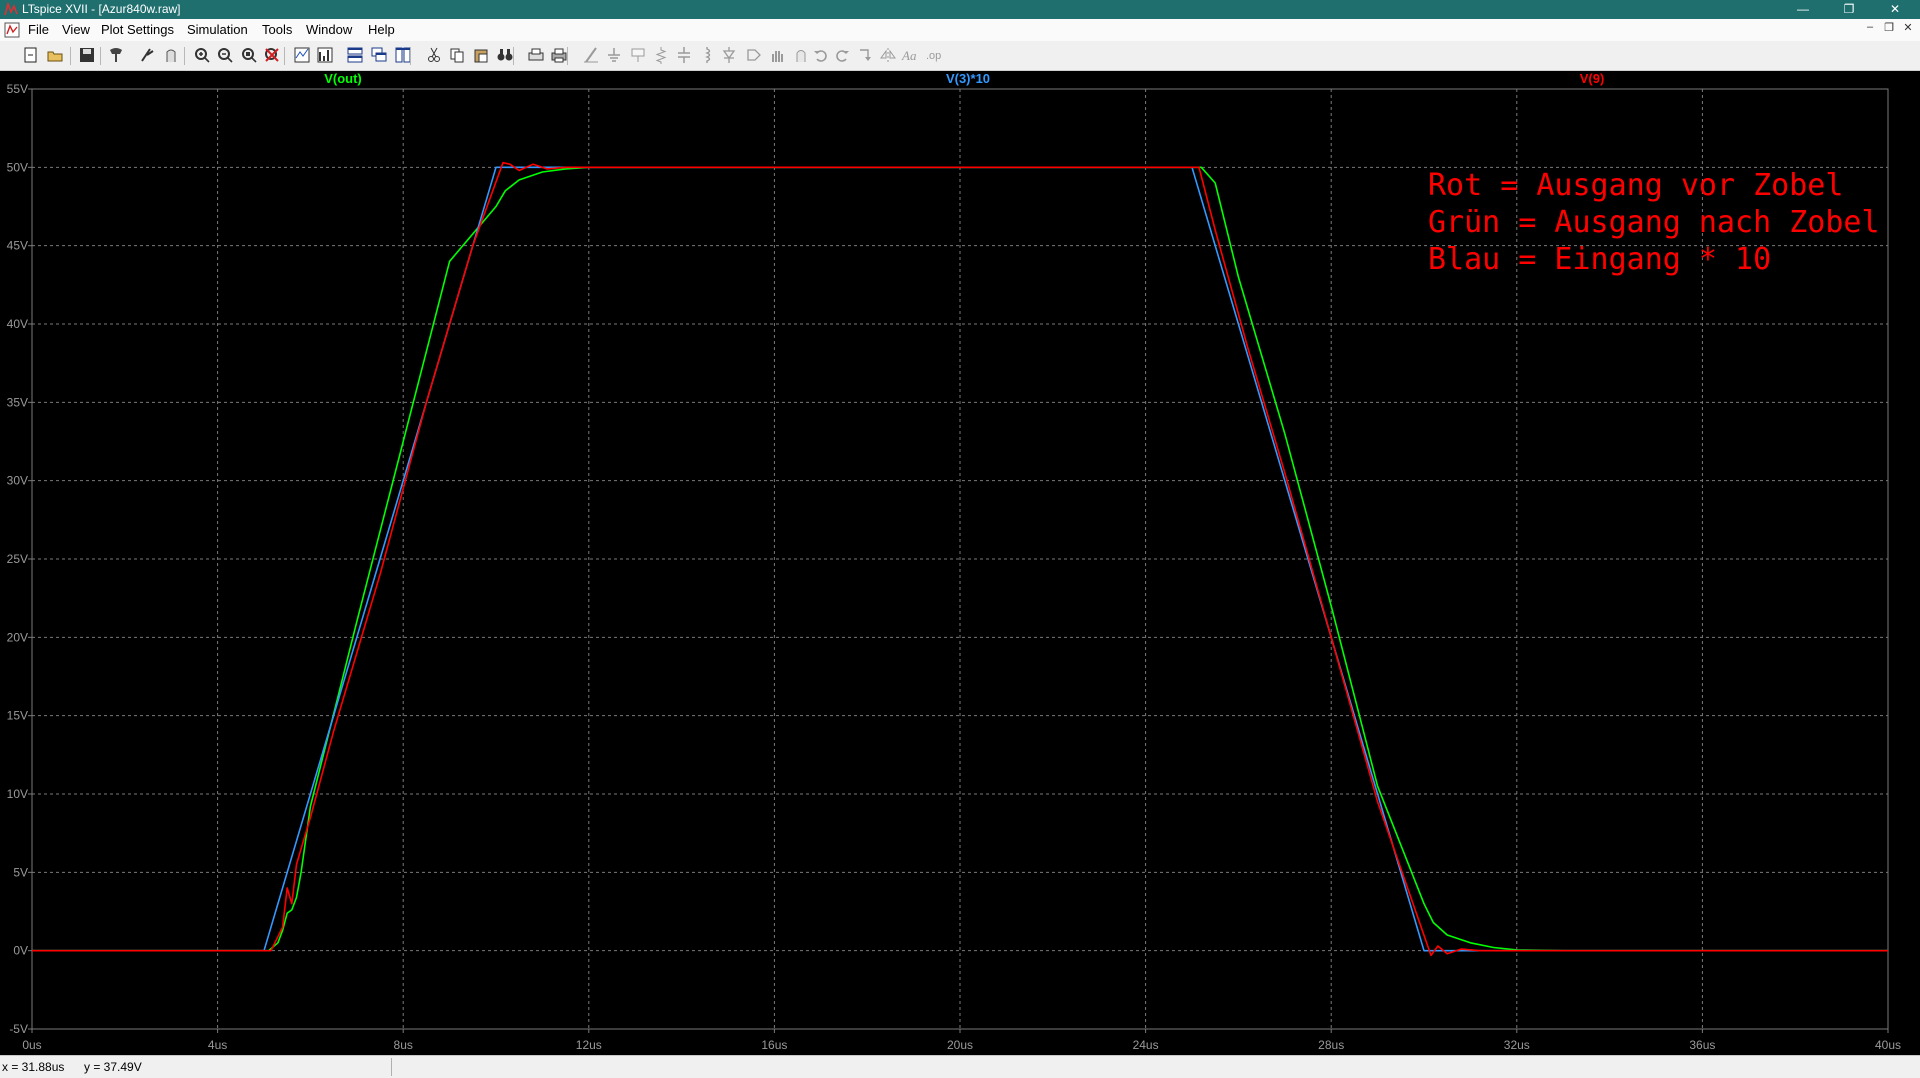 The image size is (1920, 1078). Describe the element at coordinates (960, 1045) in the screenshot. I see `x-tick-label: 20us` at that location.